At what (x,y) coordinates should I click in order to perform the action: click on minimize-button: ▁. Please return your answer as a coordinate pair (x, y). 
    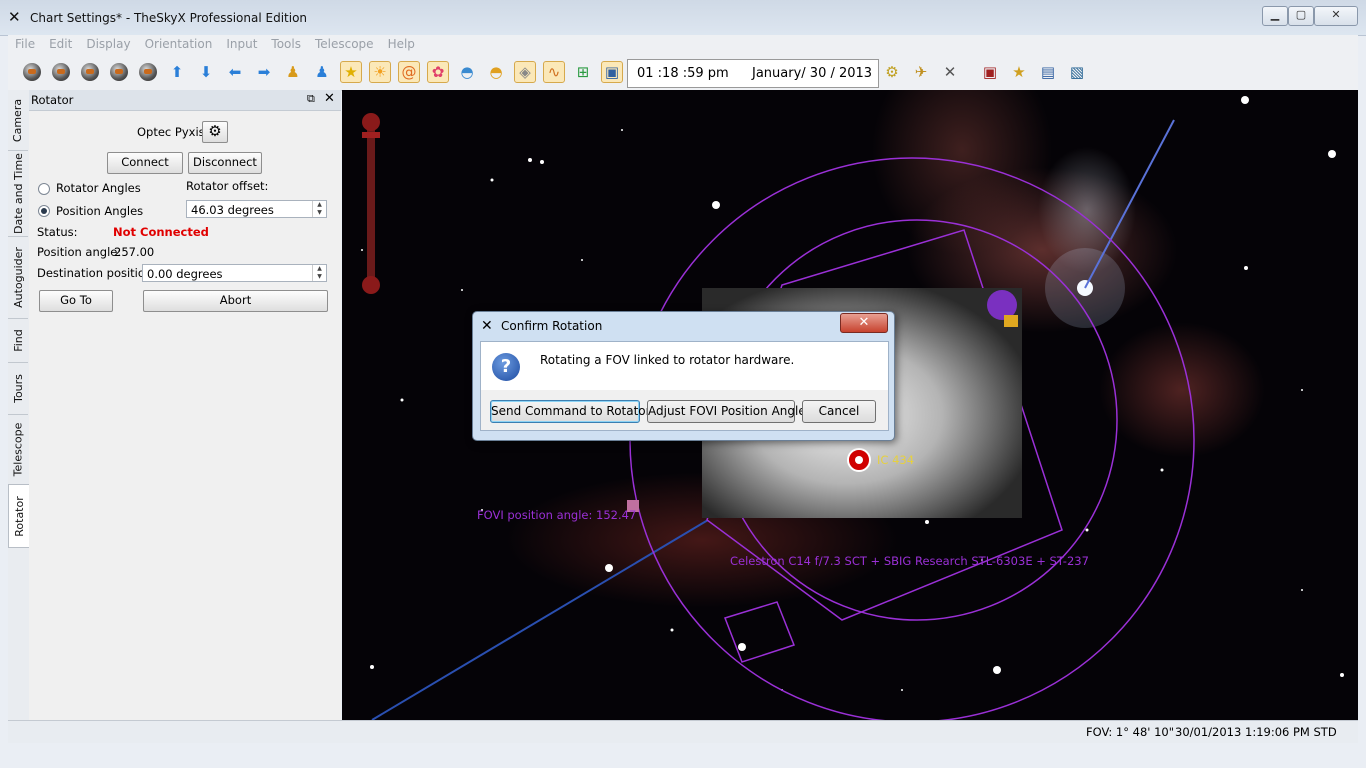
    Looking at the image, I should click on (1275, 16).